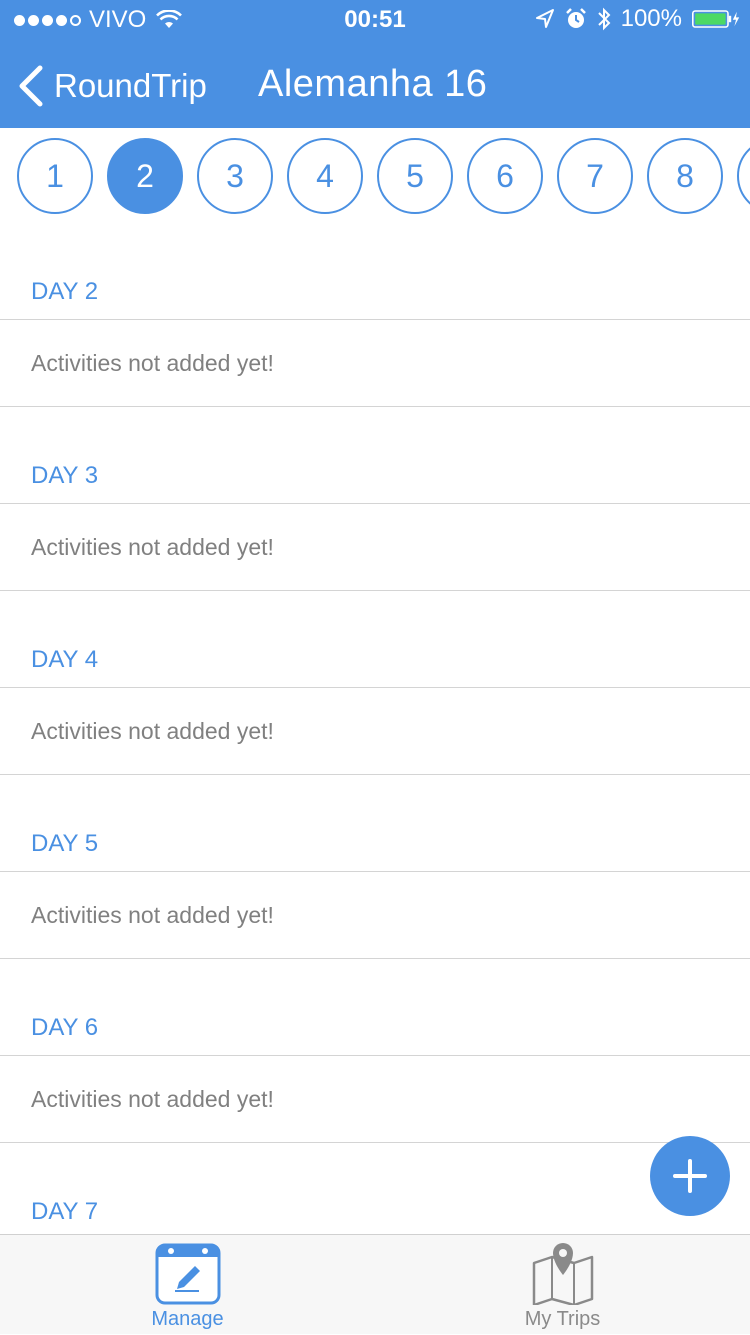  I want to click on day-header: DAY 3, so click(375, 458).